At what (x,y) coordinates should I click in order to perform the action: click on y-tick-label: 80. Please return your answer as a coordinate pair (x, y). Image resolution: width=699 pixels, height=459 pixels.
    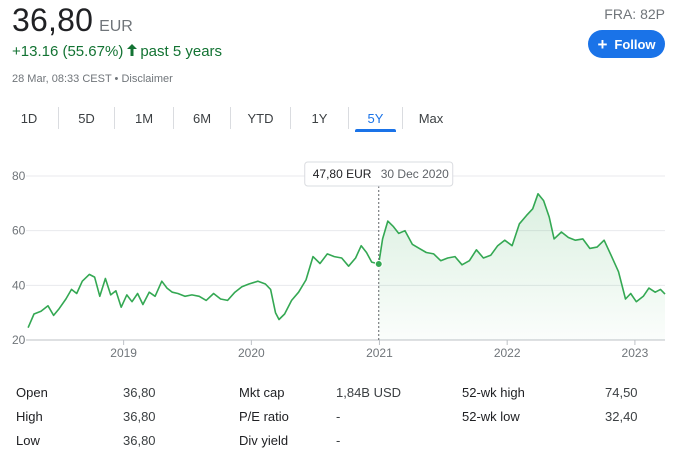
    Looking at the image, I should click on (19, 176).